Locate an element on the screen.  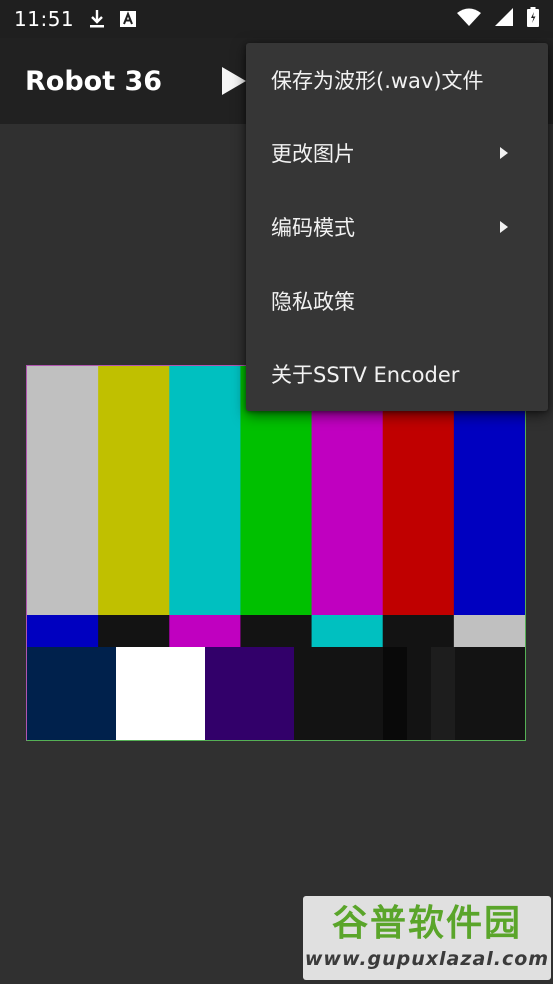
battery-icon is located at coordinates (533, 19).